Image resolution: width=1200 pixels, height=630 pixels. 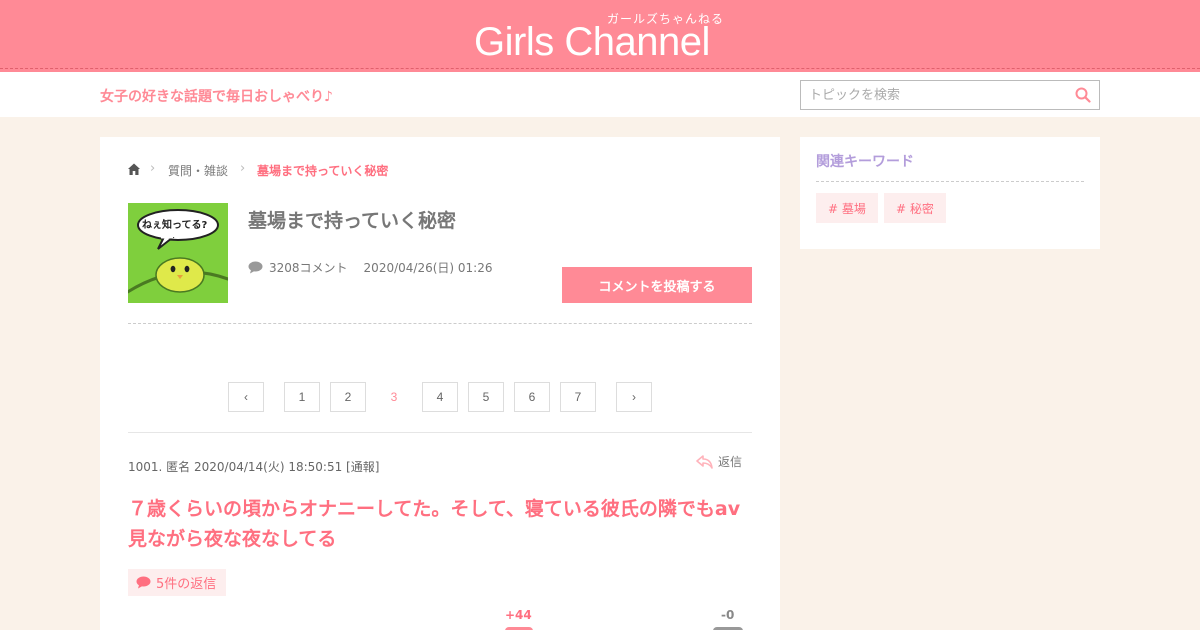 What do you see at coordinates (254, 467) in the screenshot?
I see `comment-meta: 1001. 匿名 2020/04/14(火) 18:50:51 [通報]` at bounding box center [254, 467].